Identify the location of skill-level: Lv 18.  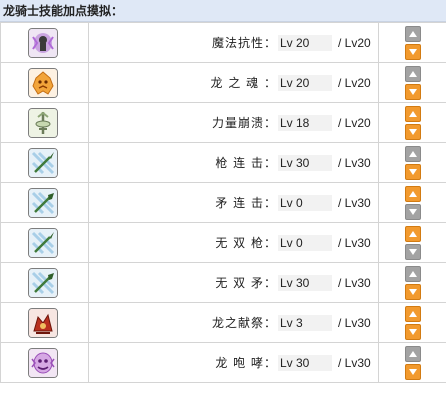
(305, 122).